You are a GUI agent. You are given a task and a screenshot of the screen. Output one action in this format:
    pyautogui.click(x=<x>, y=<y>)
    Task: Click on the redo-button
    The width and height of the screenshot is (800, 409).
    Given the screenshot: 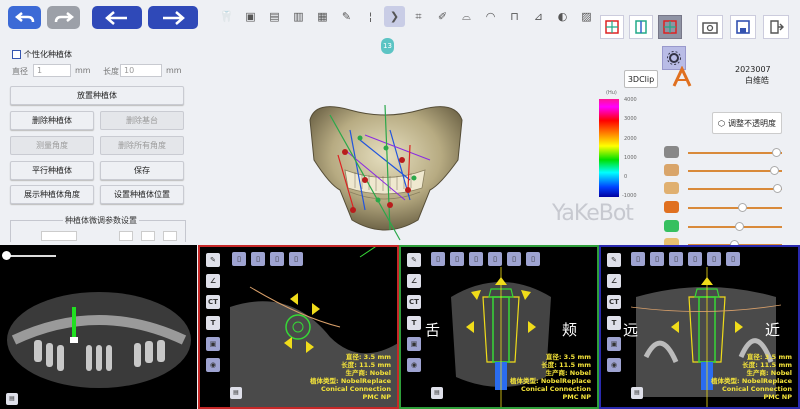 What is the action you would take?
    pyautogui.click(x=63, y=17)
    